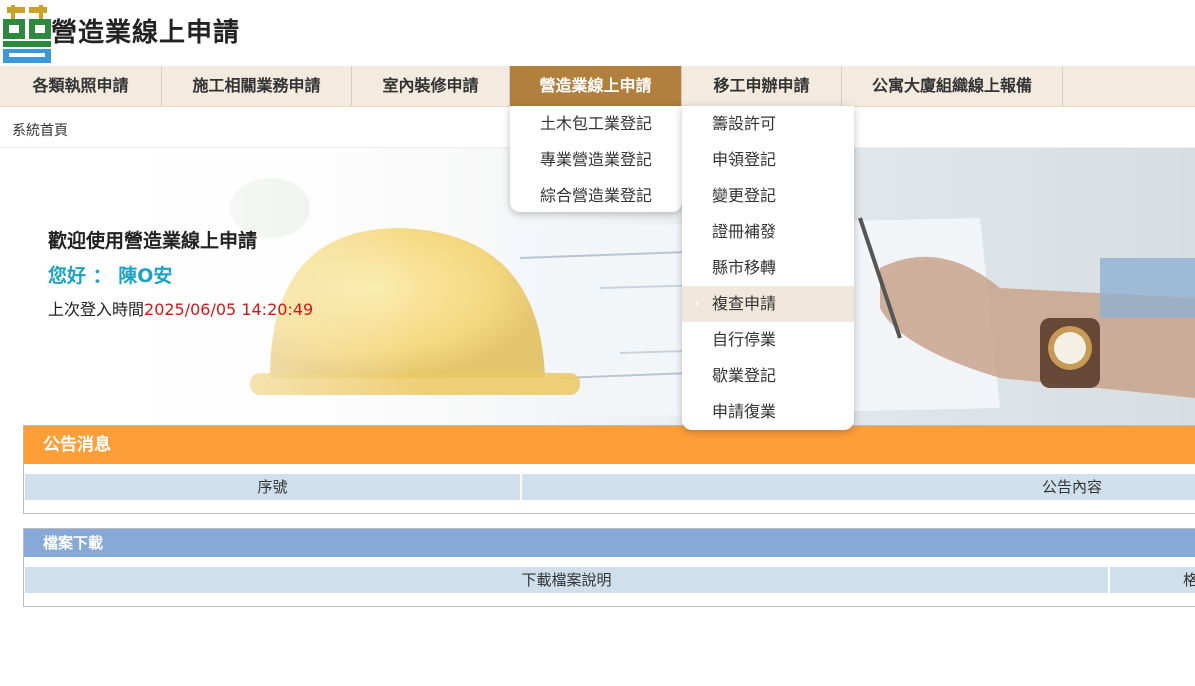  Describe the element at coordinates (768, 196) in the screenshot. I see `submenu-item-change-registration: 變更登記` at that location.